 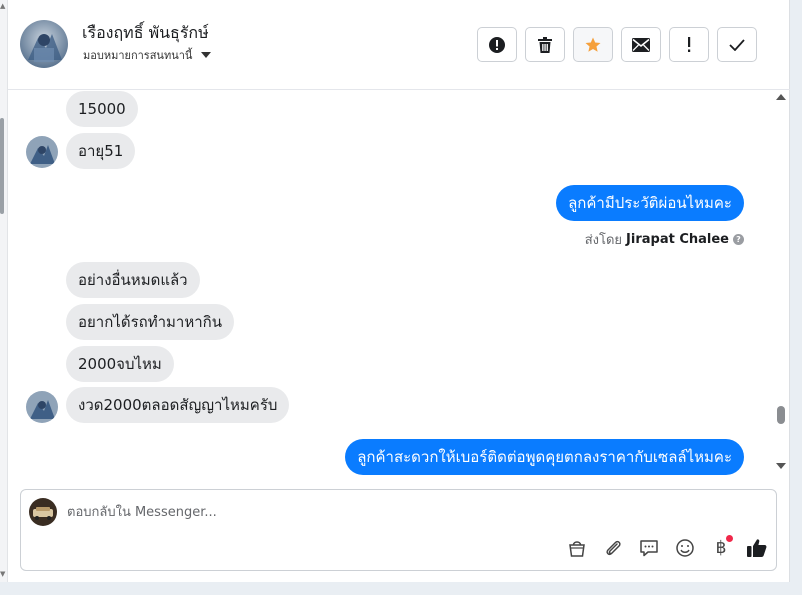 What do you see at coordinates (133, 280) in the screenshot?
I see `incoming-message: อย่างอื่นหมดแล้ว` at bounding box center [133, 280].